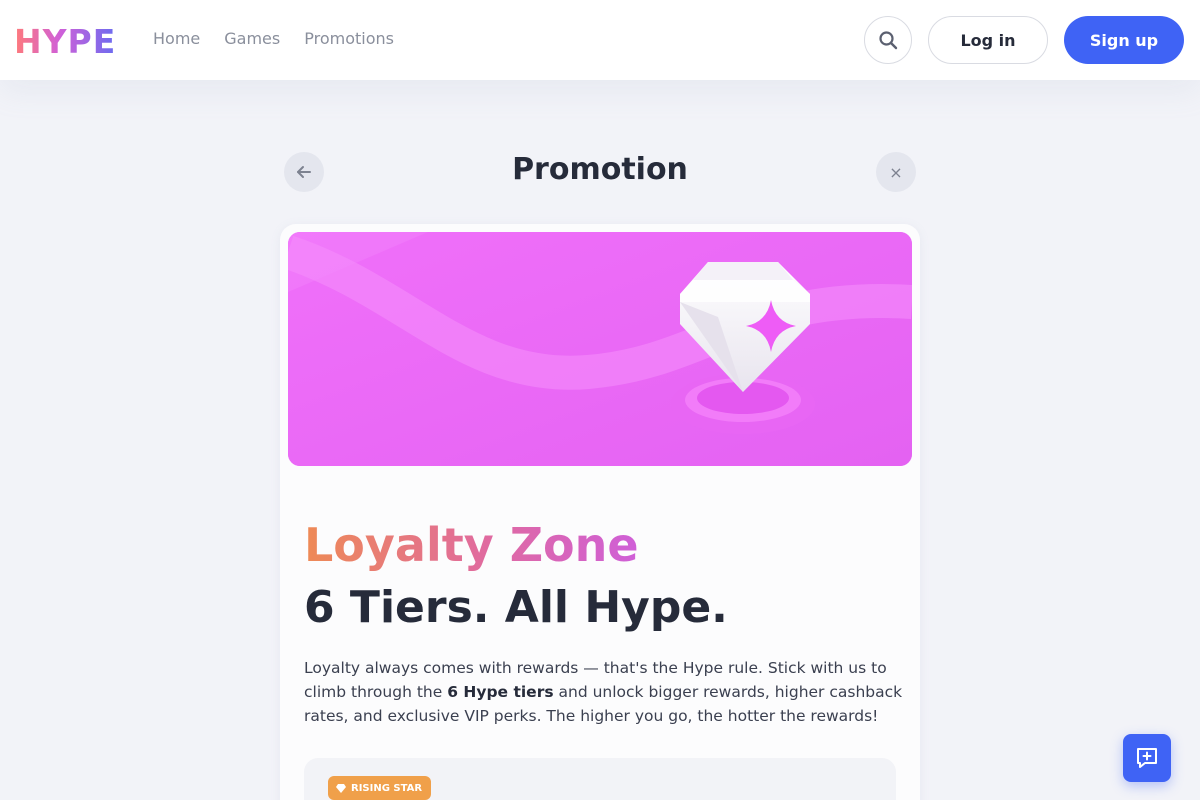  What do you see at coordinates (988, 40) in the screenshot?
I see `login-button: Log in` at bounding box center [988, 40].